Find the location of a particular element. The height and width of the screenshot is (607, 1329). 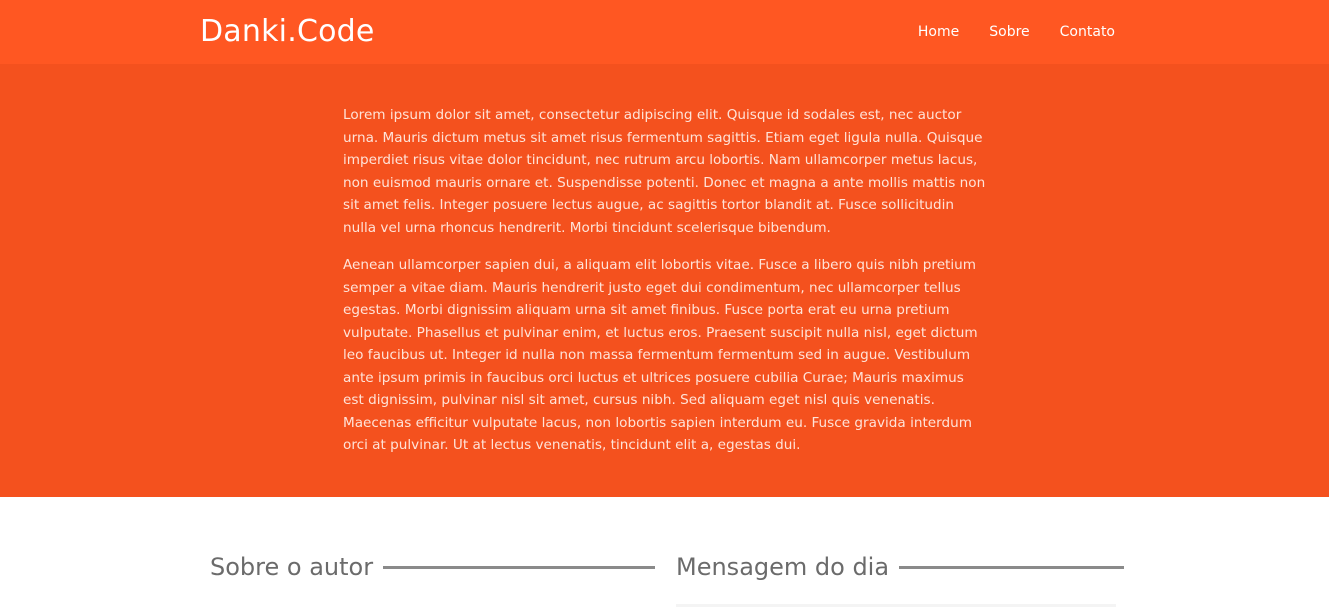

author-section-header: Sobre o autor is located at coordinates (433, 567).